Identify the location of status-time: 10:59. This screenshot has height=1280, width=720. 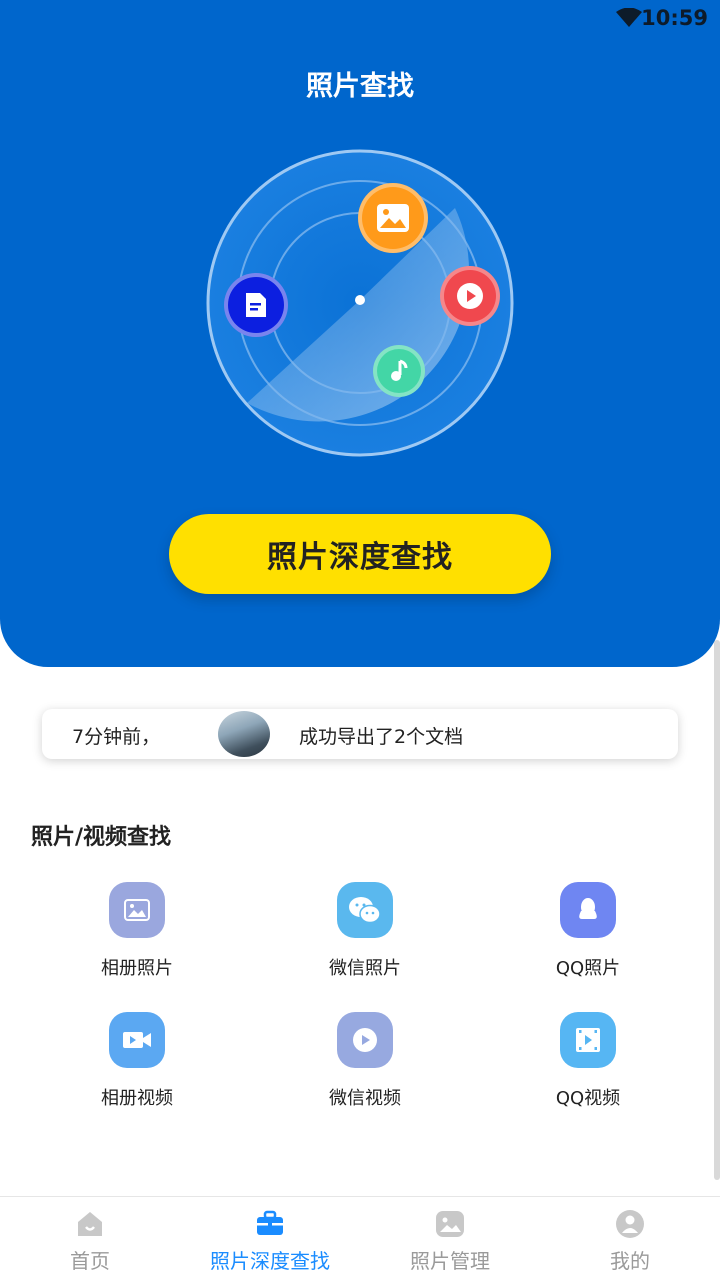
(674, 18).